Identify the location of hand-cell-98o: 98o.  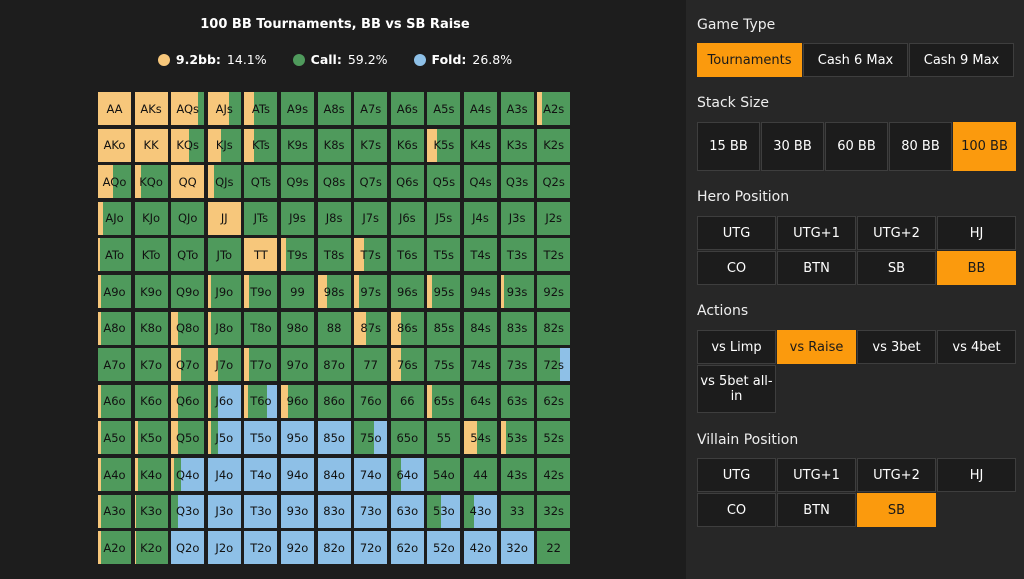
(297, 328).